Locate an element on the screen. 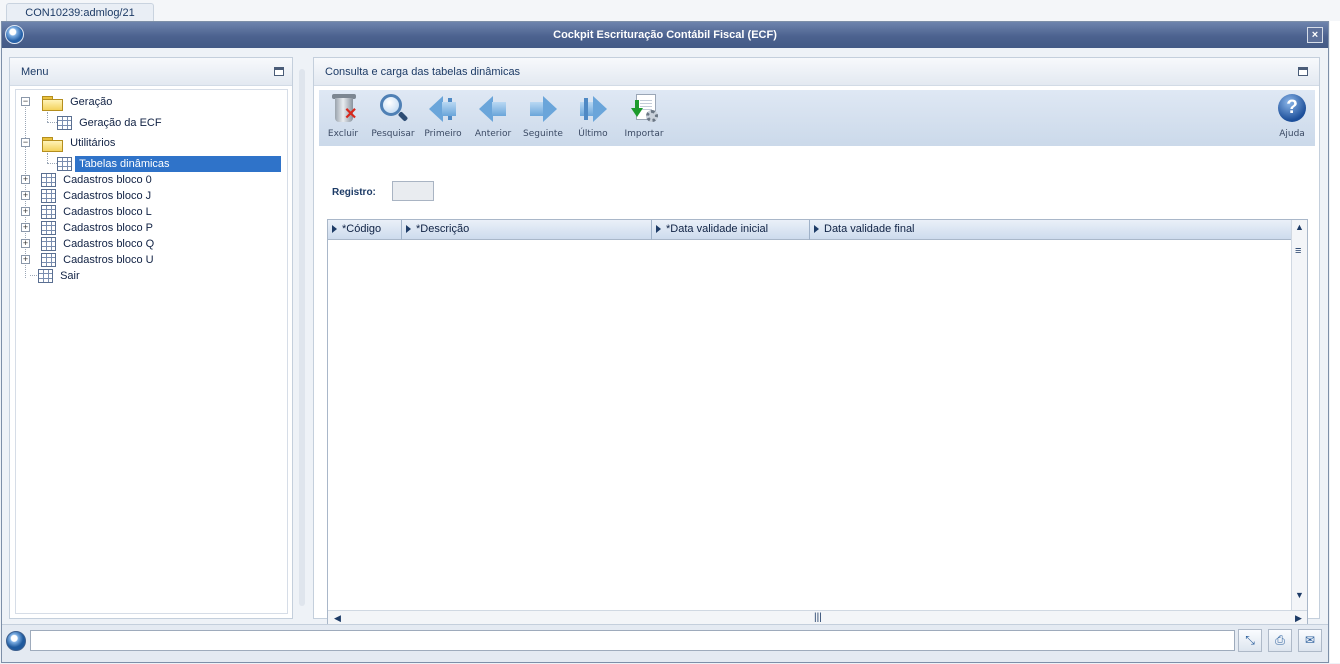  ultimo-button: Último is located at coordinates (593, 118).